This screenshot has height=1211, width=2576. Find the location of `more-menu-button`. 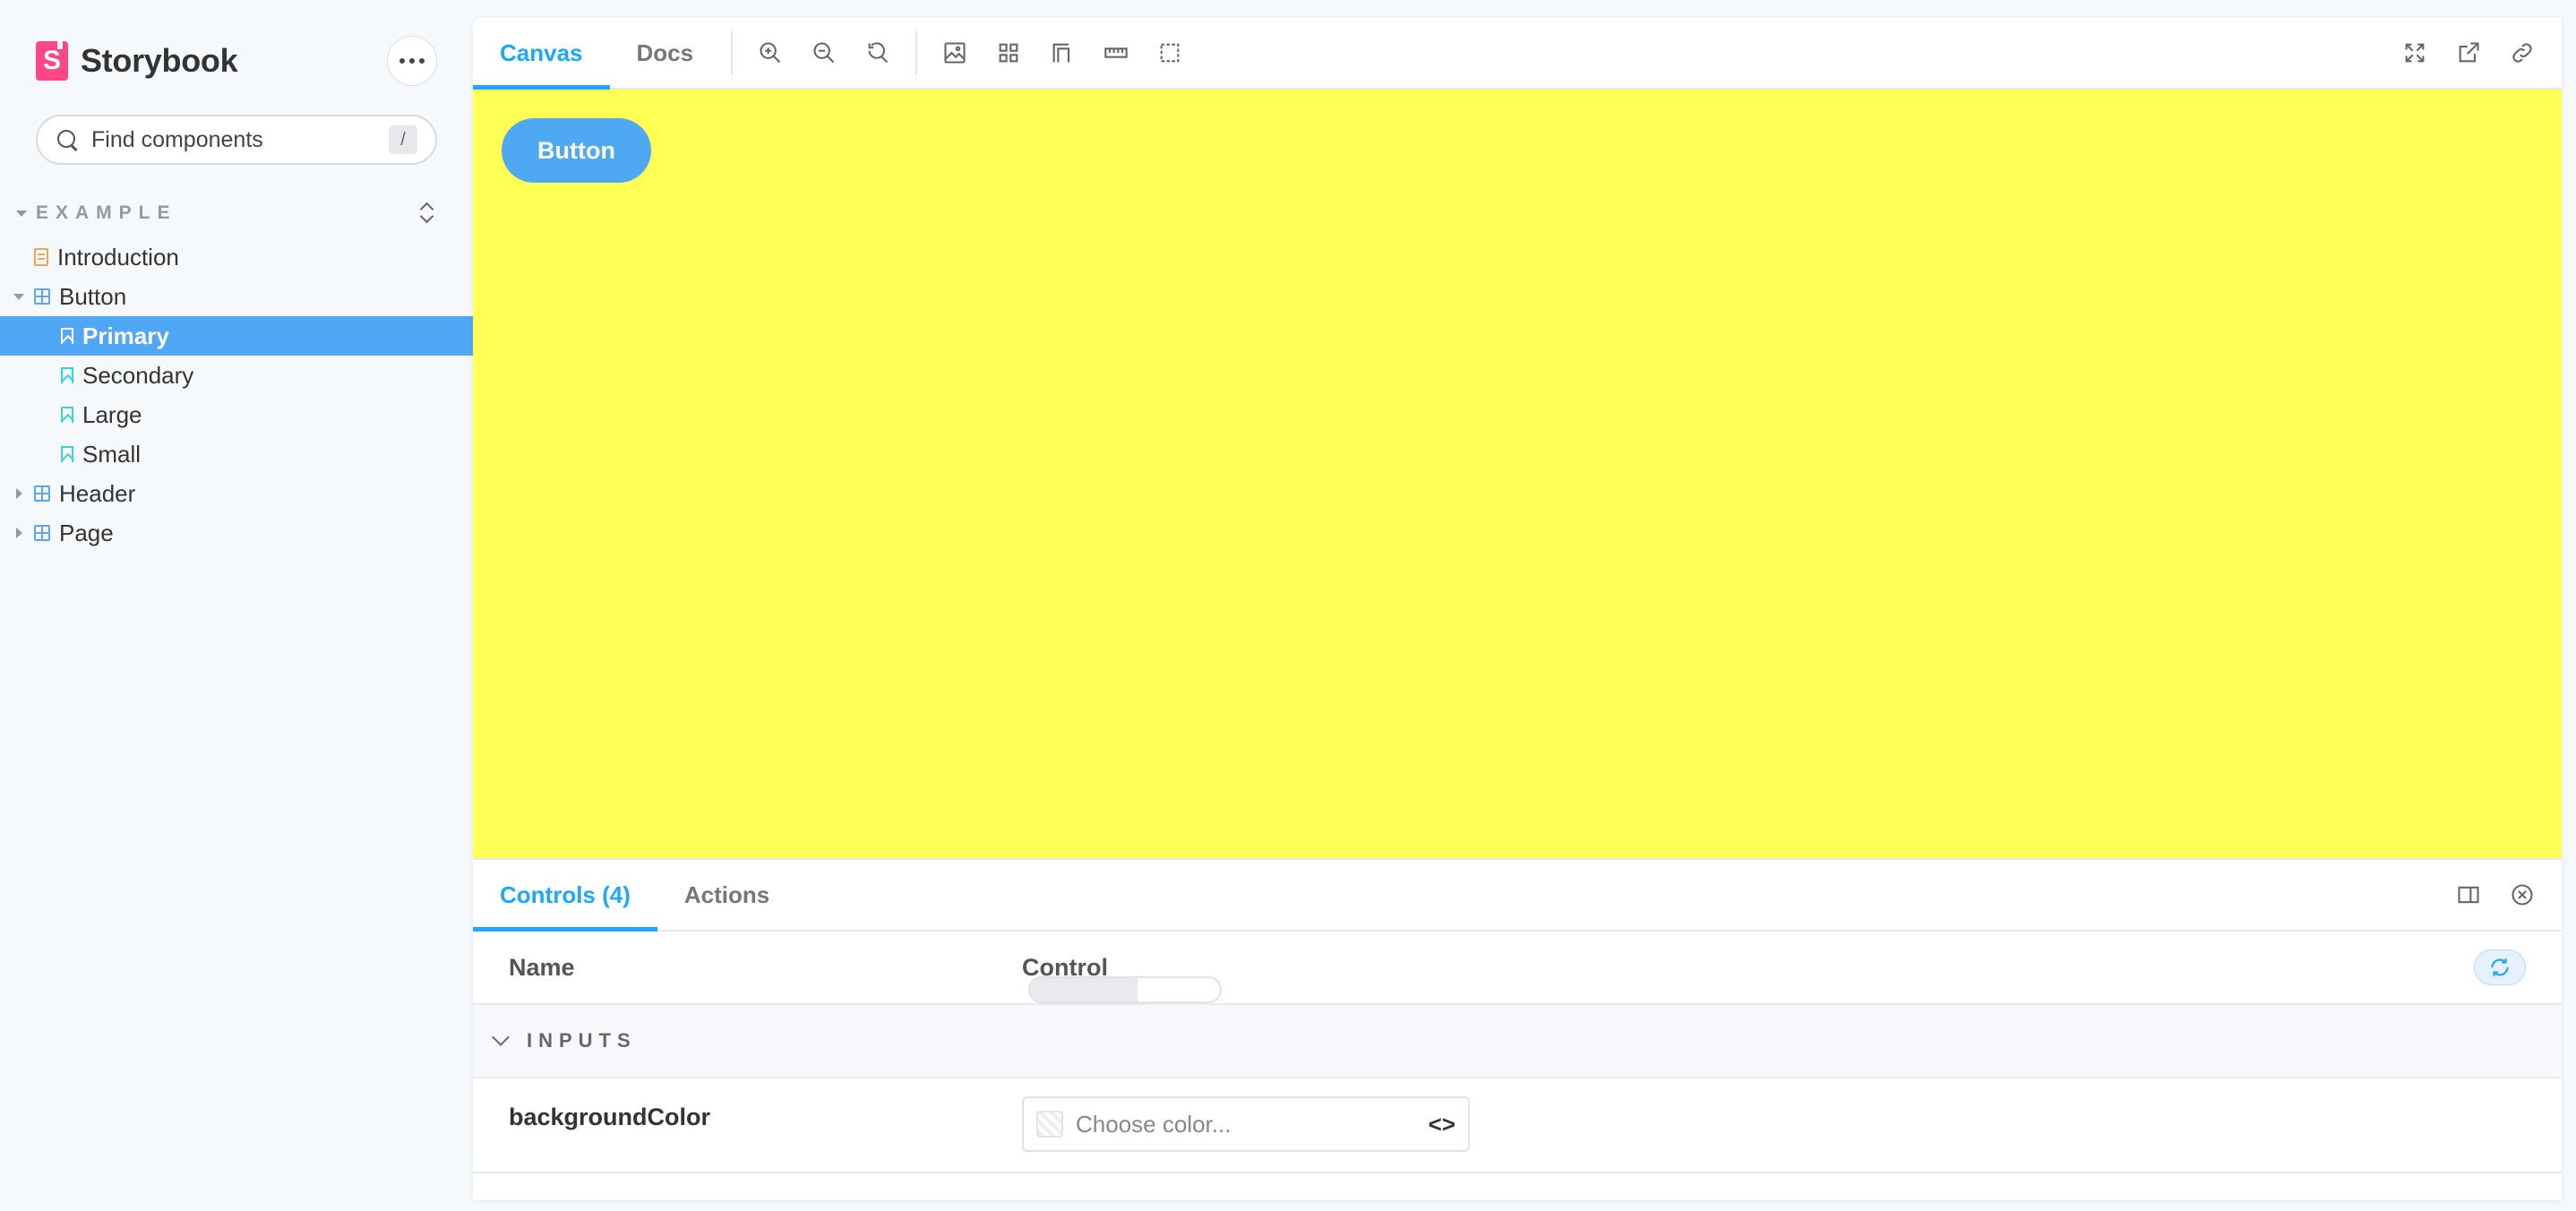

more-menu-button is located at coordinates (412, 61).